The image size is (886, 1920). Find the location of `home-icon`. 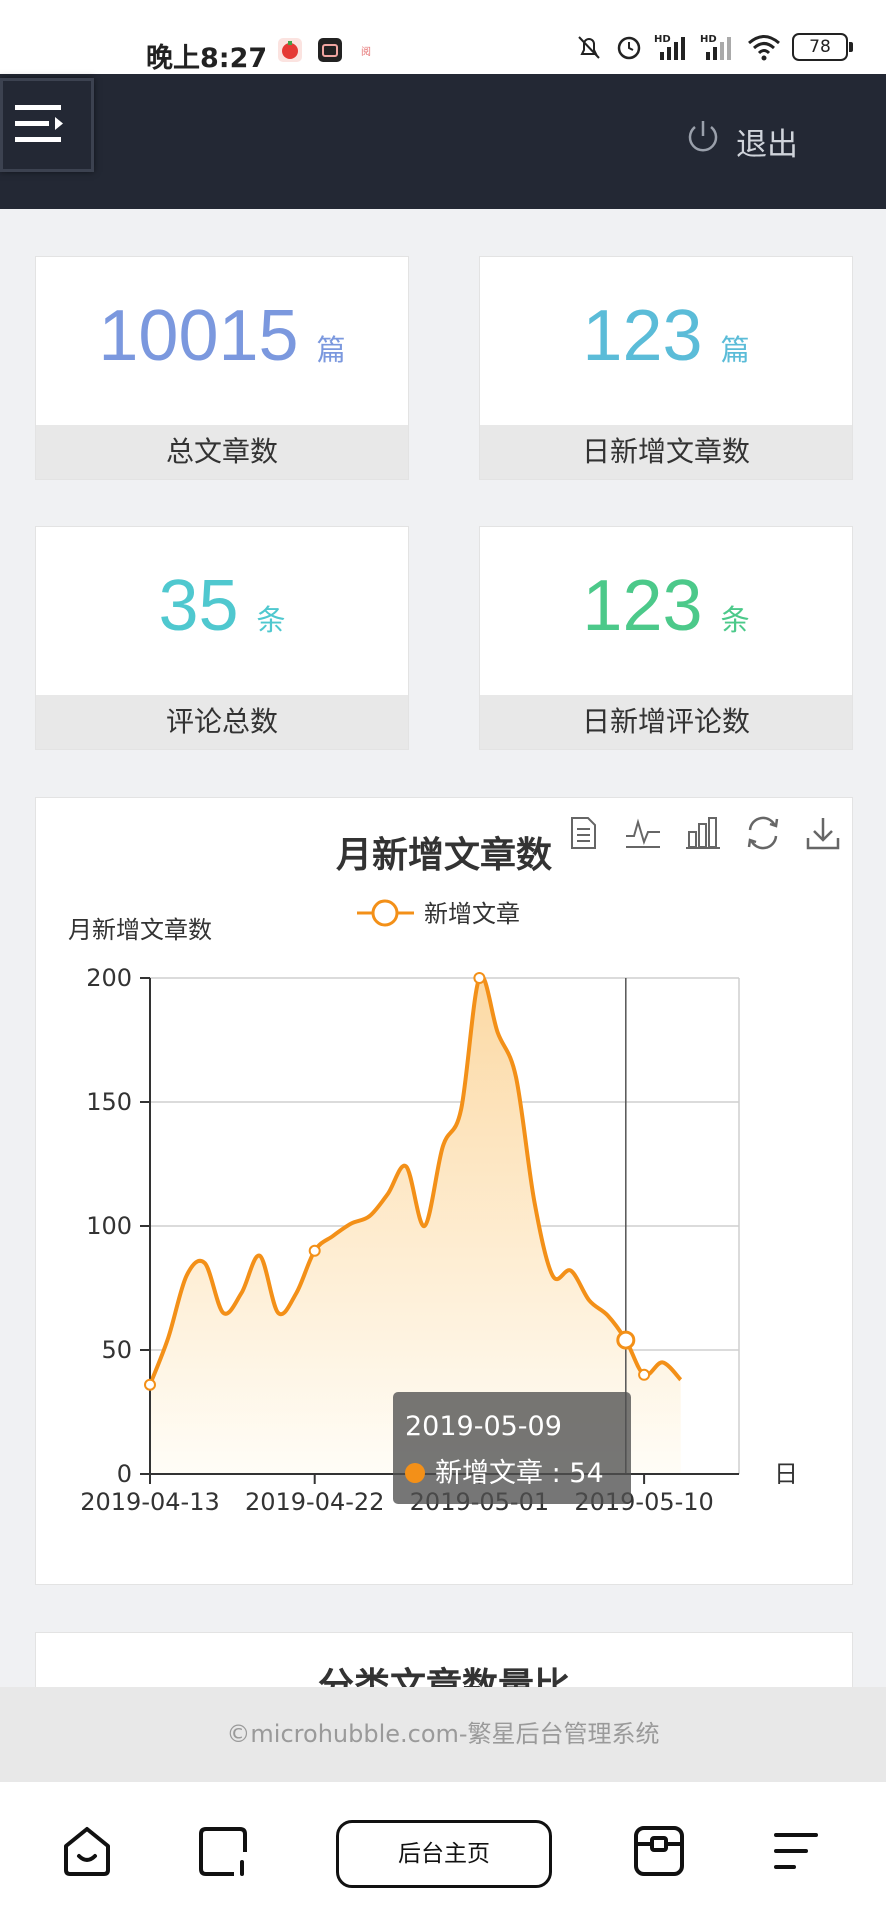

home-icon is located at coordinates (87, 1851).